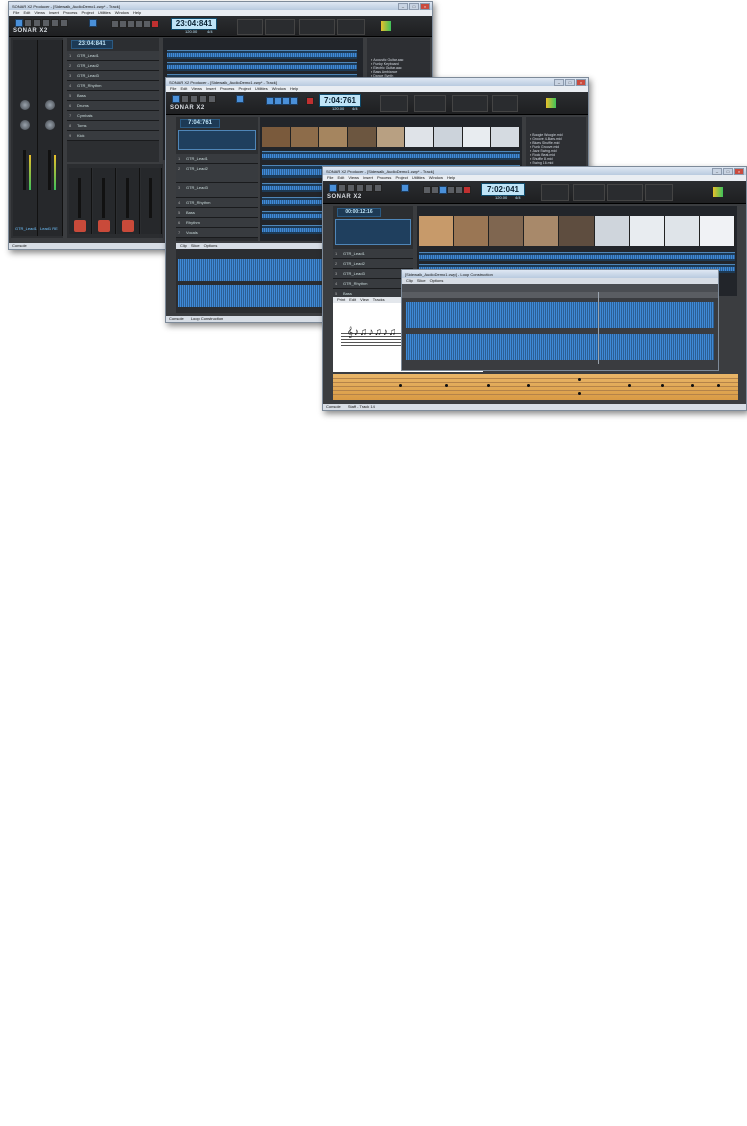  I want to click on menu-tracks: Tracks, so click(379, 300).